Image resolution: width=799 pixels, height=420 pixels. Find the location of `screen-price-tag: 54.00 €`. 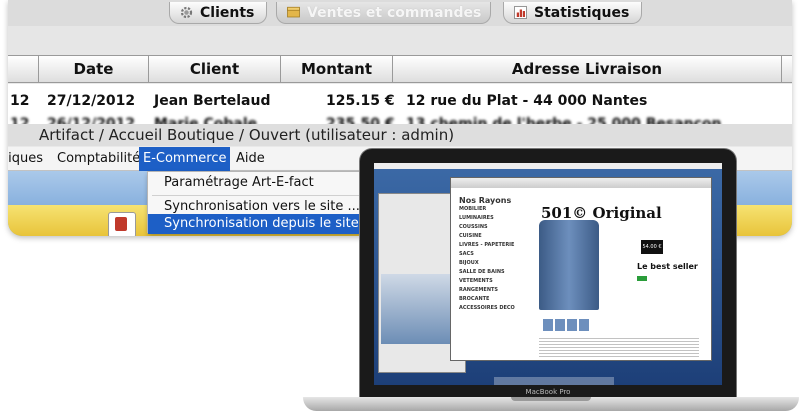

screen-price-tag: 54.00 € is located at coordinates (652, 247).